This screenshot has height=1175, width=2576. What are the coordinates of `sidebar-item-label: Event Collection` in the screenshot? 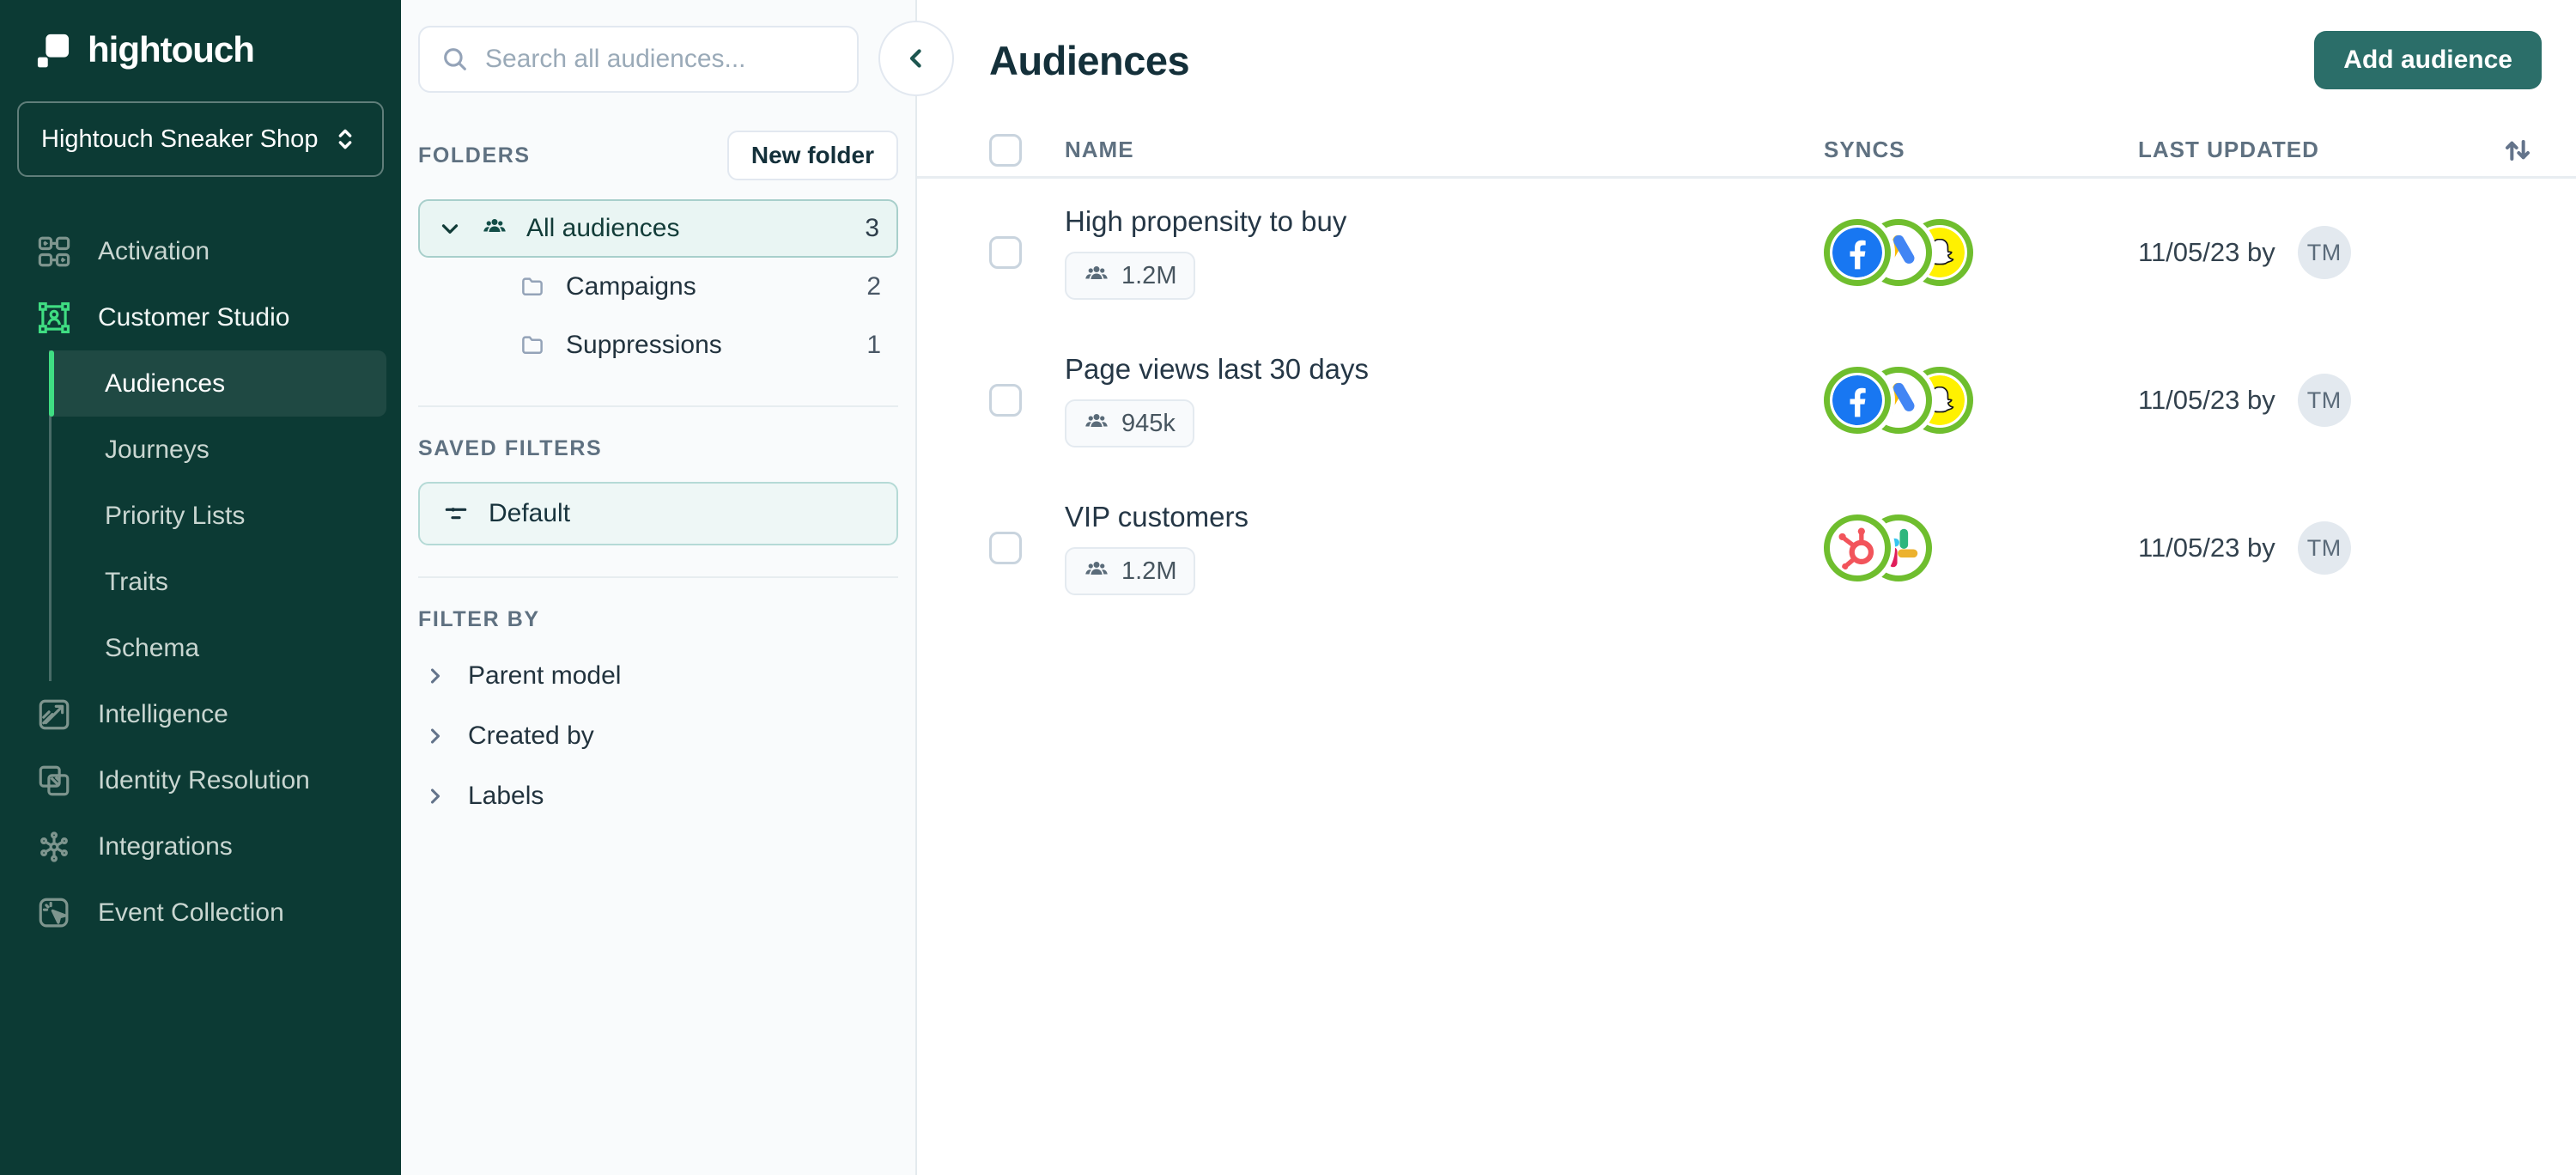 It's located at (191, 912).